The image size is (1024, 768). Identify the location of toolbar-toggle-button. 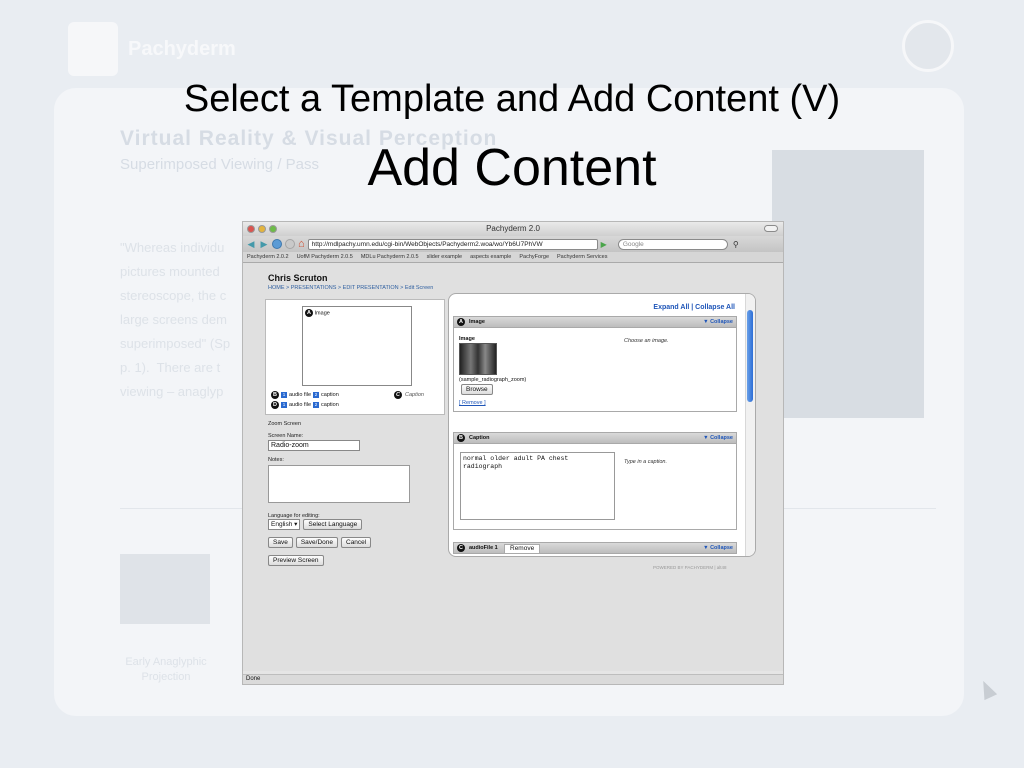
(771, 228).